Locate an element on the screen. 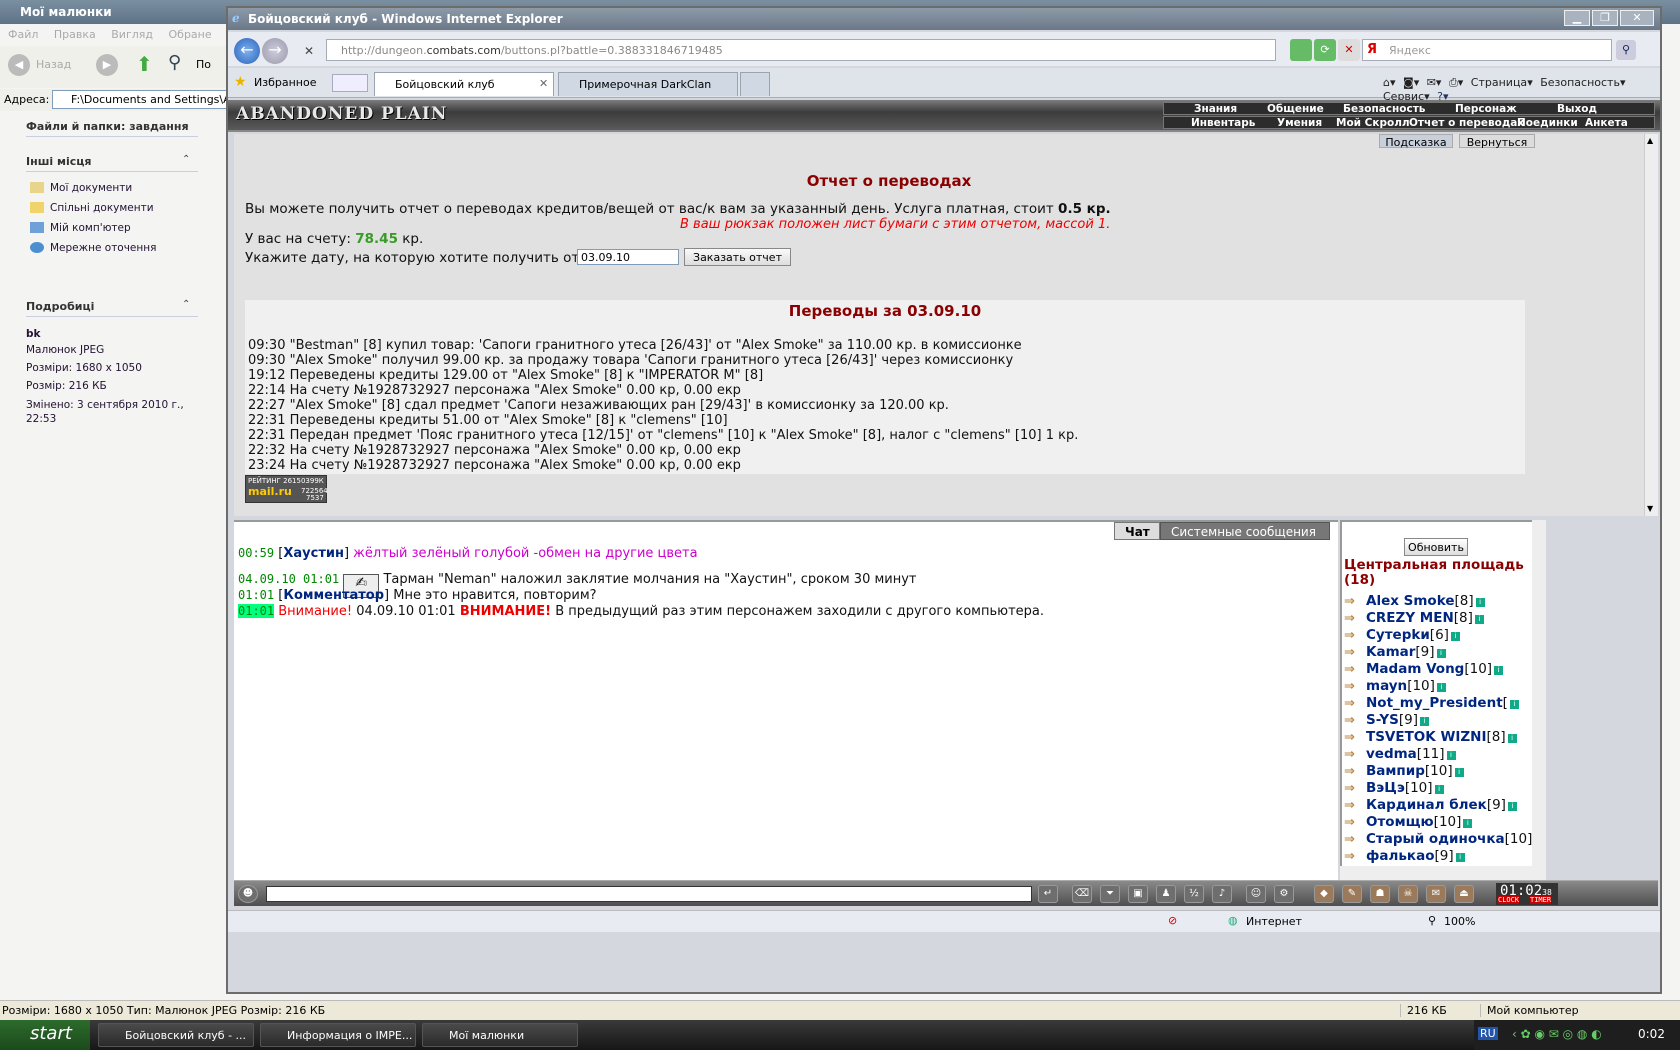 This screenshot has height=1050, width=1680. online-user: ⇒ Кардинал блек[9] i is located at coordinates (1430, 805).